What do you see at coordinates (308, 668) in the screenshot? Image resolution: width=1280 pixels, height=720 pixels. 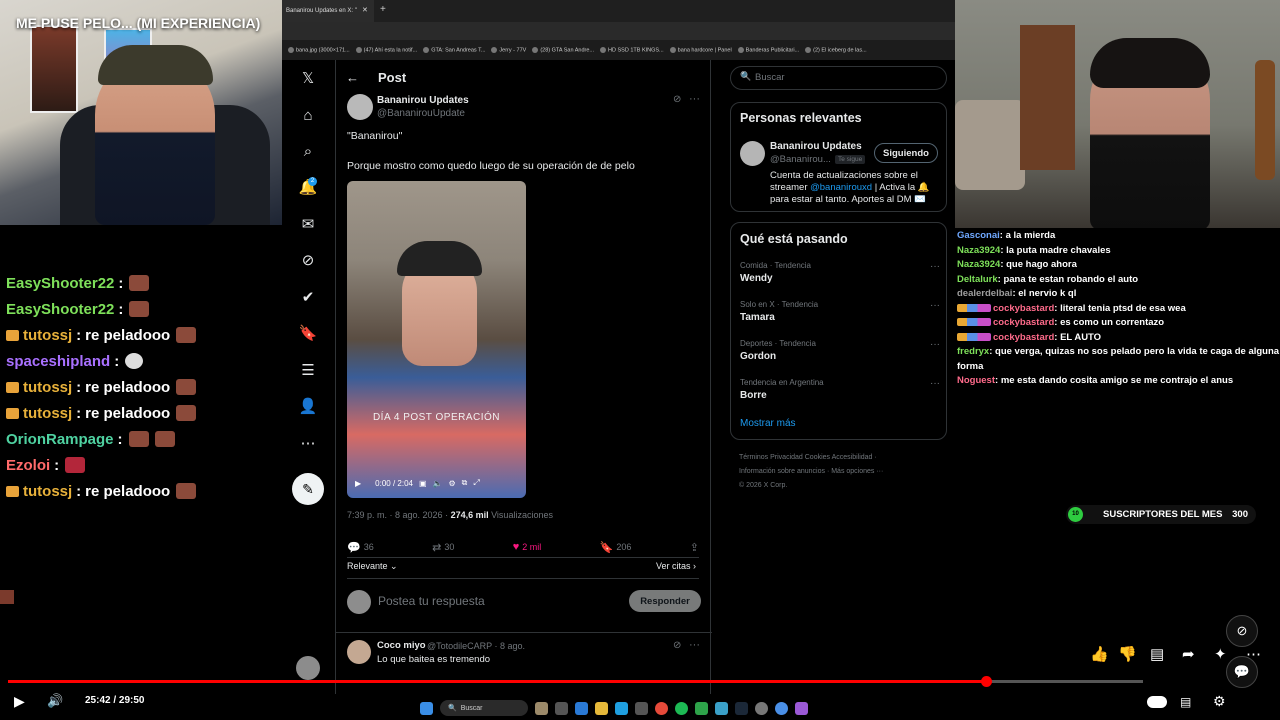 I see `account-avatar` at bounding box center [308, 668].